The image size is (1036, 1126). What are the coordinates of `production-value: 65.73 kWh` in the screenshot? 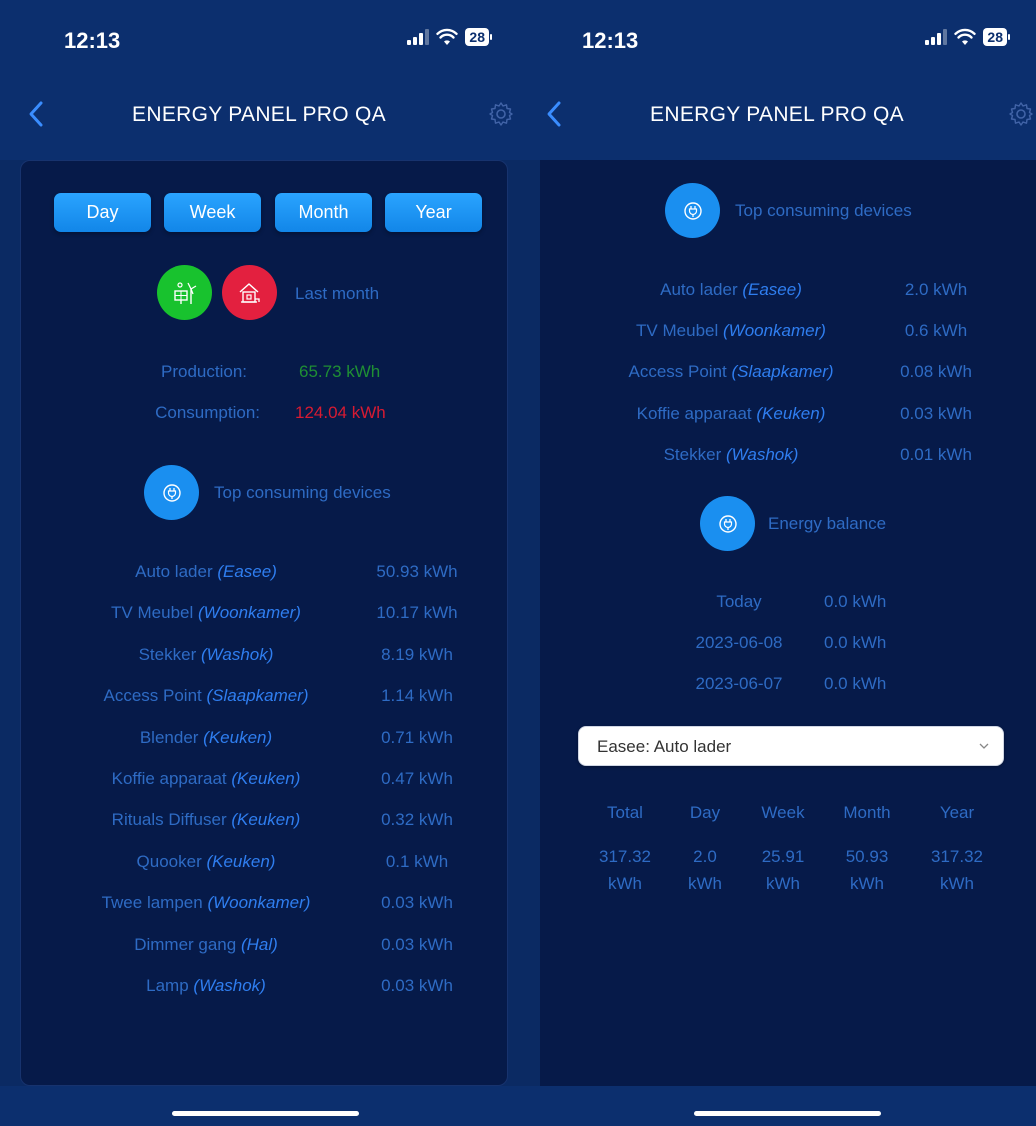 It's located at (340, 371).